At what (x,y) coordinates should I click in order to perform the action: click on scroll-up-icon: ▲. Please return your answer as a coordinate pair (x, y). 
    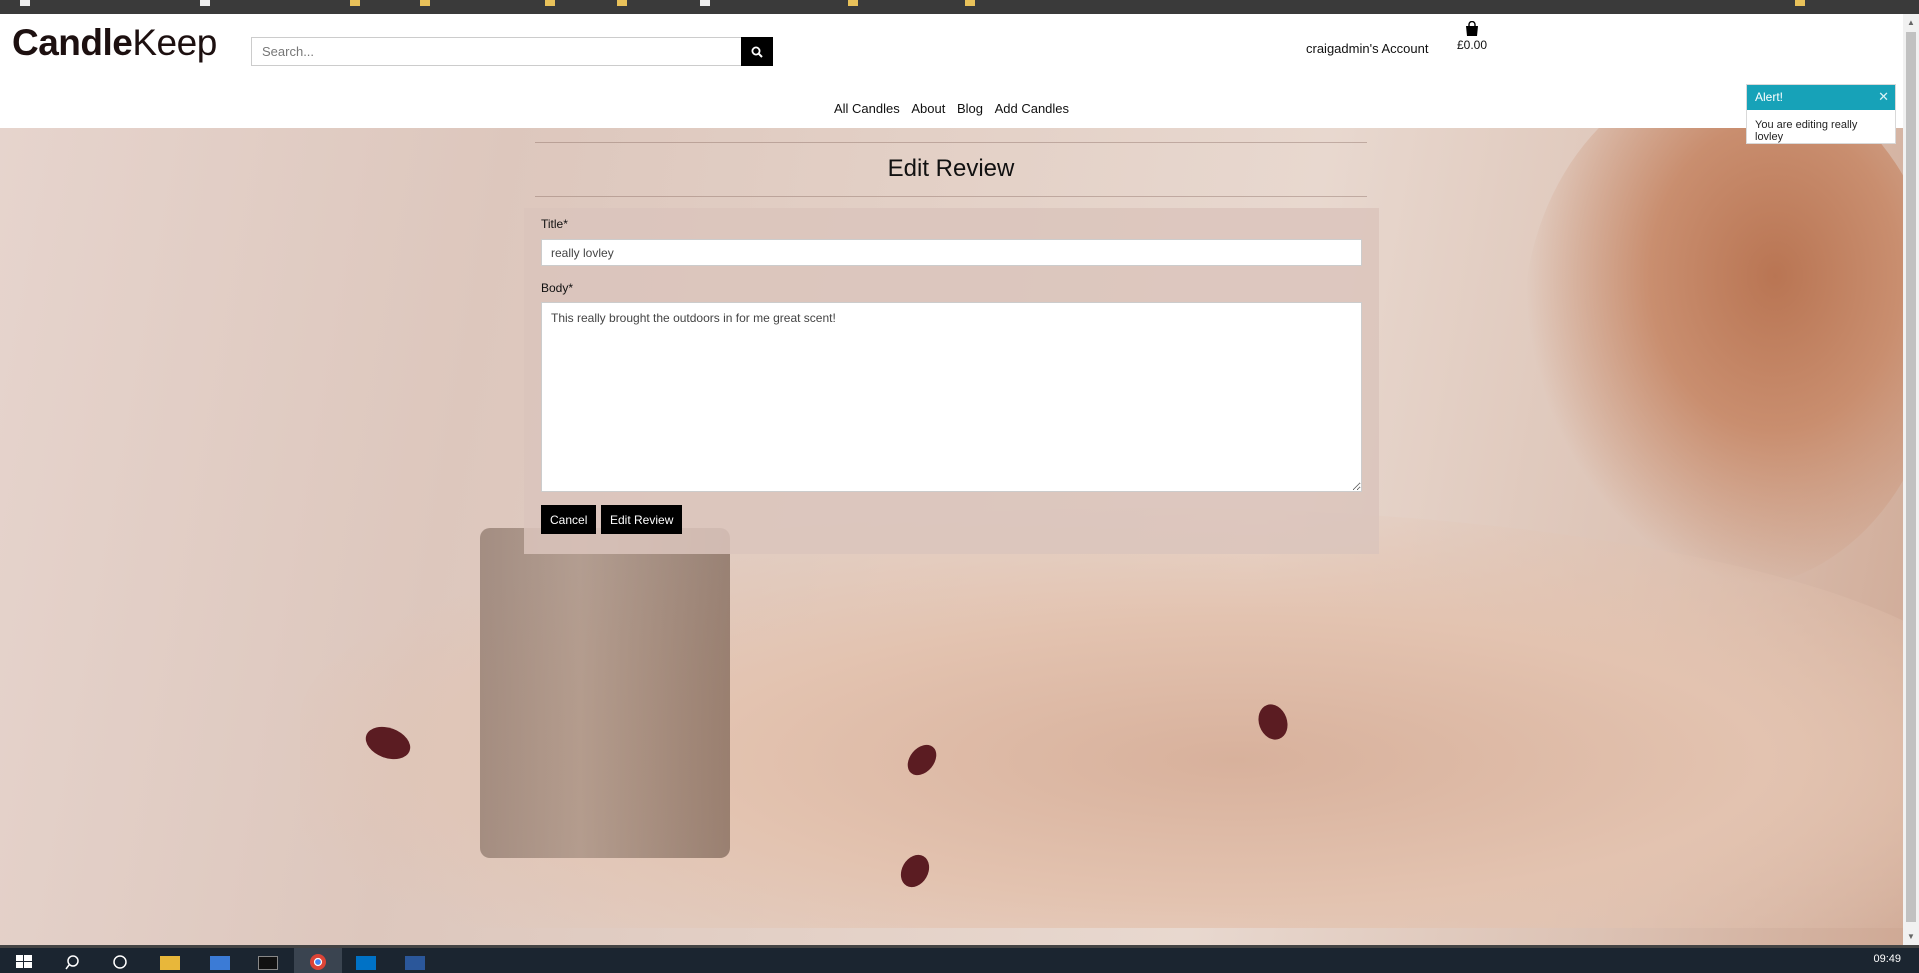
    Looking at the image, I should click on (1911, 22).